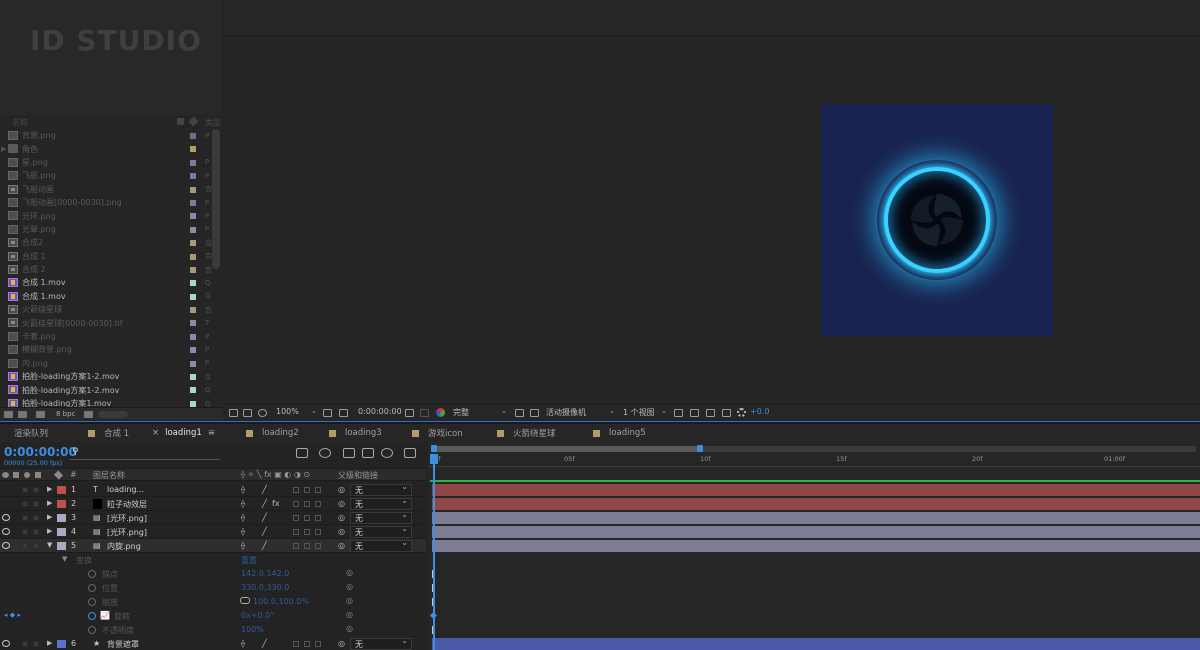  I want to click on region-of-interest-icon, so click(519, 413).